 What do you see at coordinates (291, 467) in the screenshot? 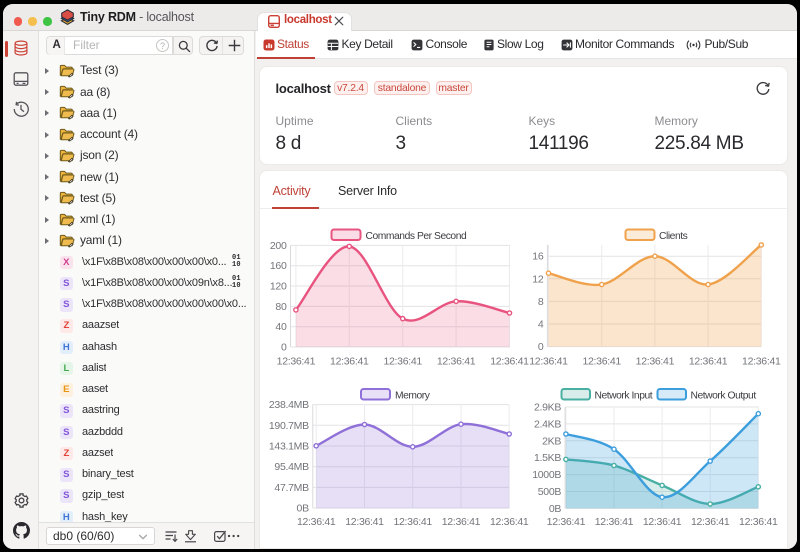
I see `svg-text: 95.4MB` at bounding box center [291, 467].